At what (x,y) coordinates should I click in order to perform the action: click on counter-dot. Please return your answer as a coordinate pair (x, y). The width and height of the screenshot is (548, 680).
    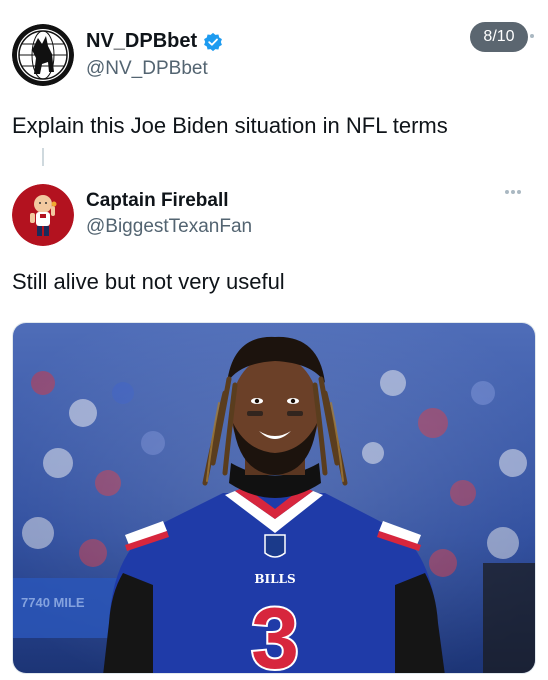
    Looking at the image, I should click on (532, 36).